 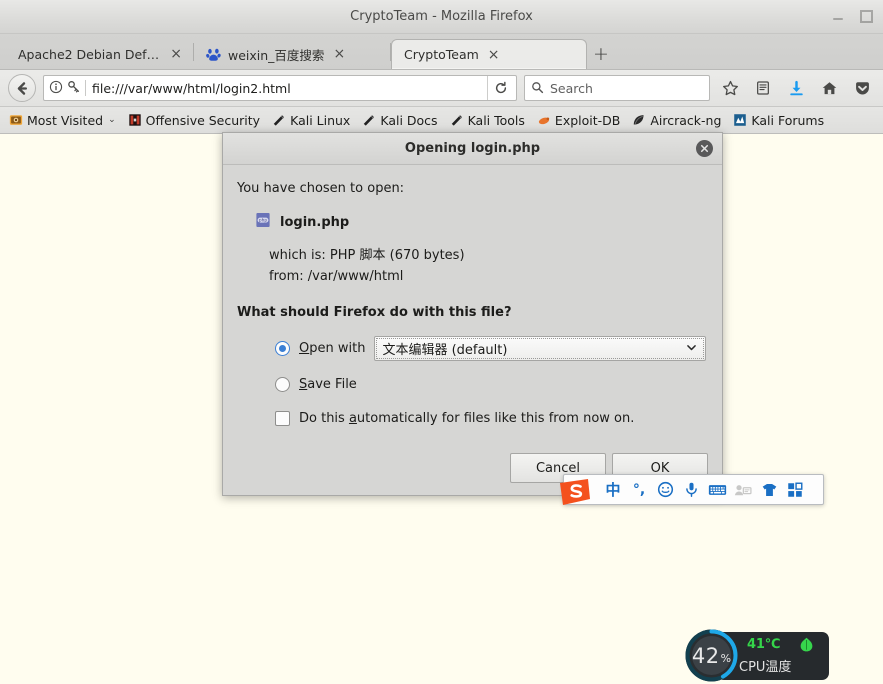 What do you see at coordinates (472, 148) in the screenshot?
I see `dialog-title: Opening login.php` at bounding box center [472, 148].